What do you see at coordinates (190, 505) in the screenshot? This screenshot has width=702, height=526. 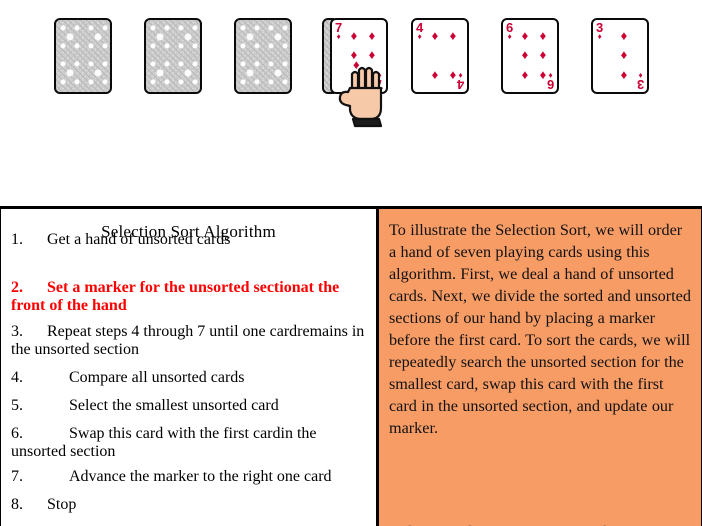 I see `algorithm-step-8: 8. Stop` at bounding box center [190, 505].